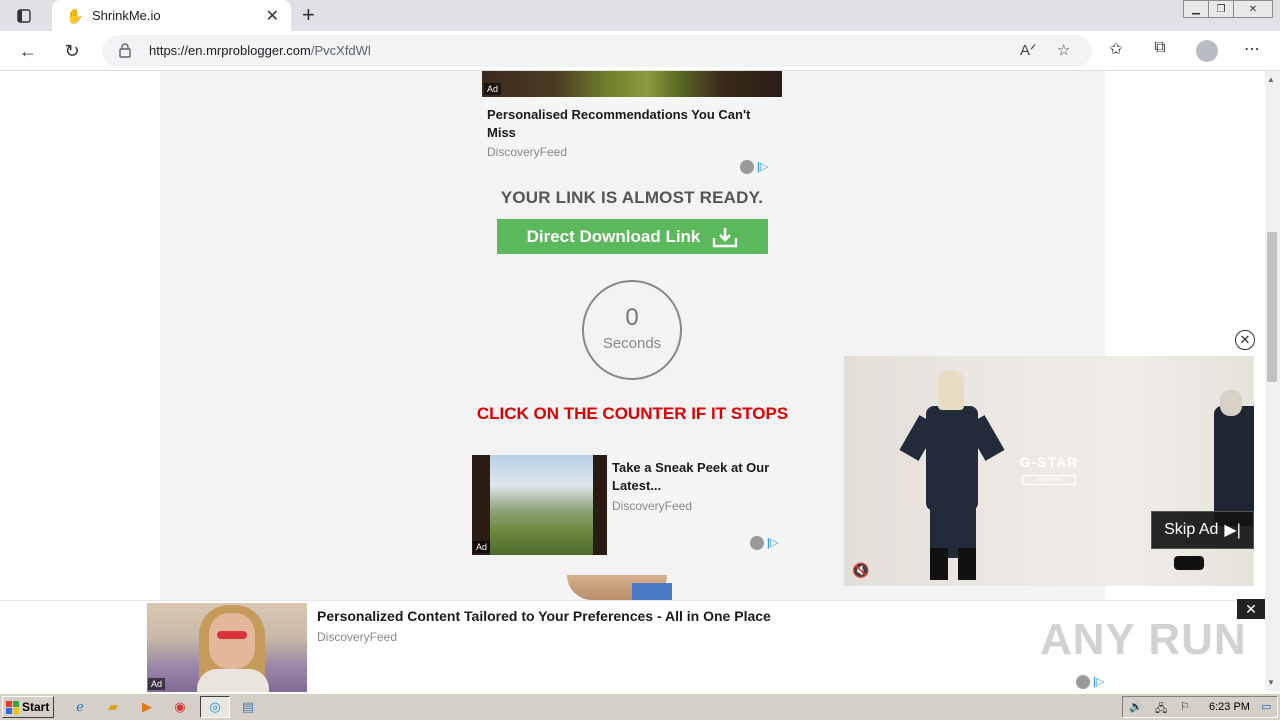  What do you see at coordinates (80, 707) in the screenshot?
I see `internet-explorer-icon: ℯ` at bounding box center [80, 707].